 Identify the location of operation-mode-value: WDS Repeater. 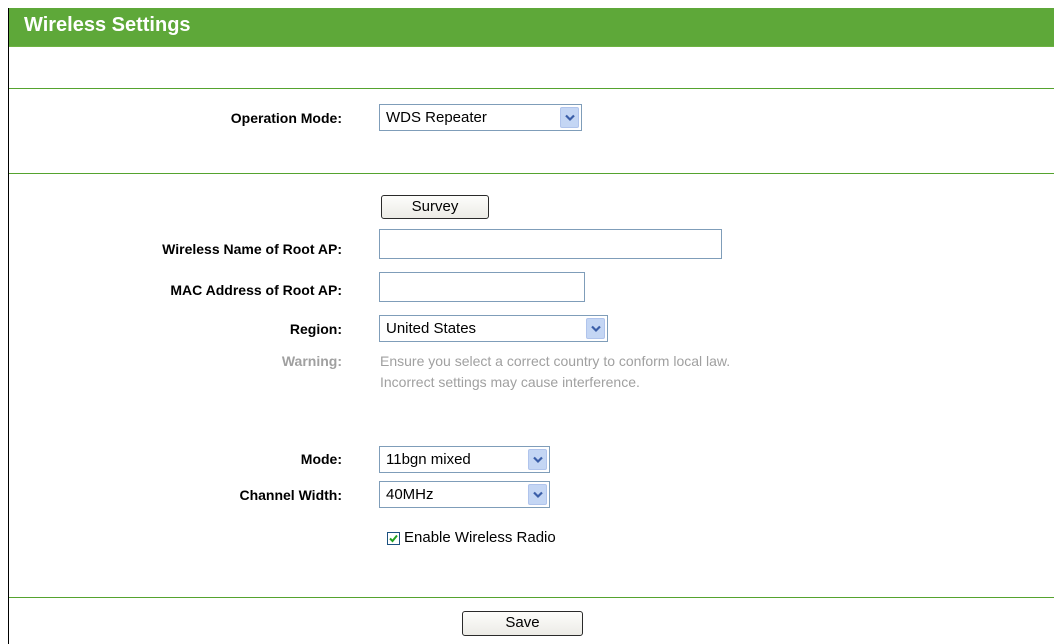
(436, 117).